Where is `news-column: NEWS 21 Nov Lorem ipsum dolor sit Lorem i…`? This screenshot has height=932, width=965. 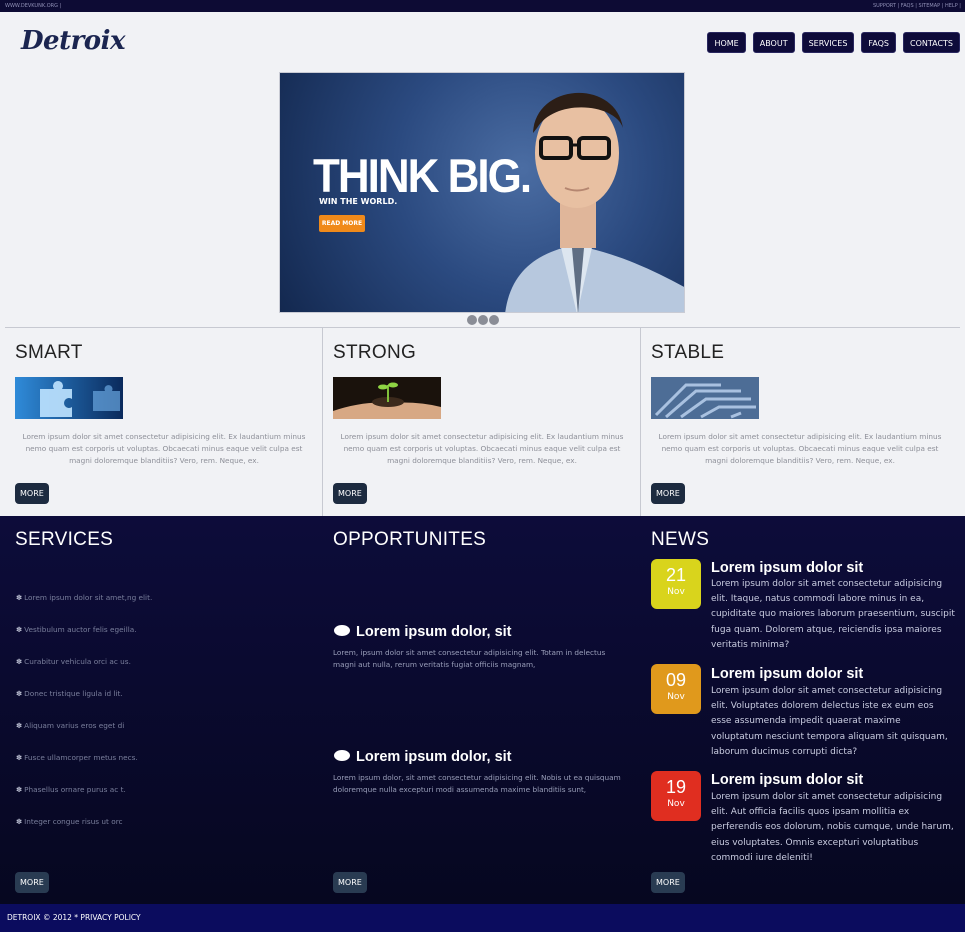 news-column: NEWS 21 Nov Lorem ipsum dolor sit Lorem i… is located at coordinates (808, 710).